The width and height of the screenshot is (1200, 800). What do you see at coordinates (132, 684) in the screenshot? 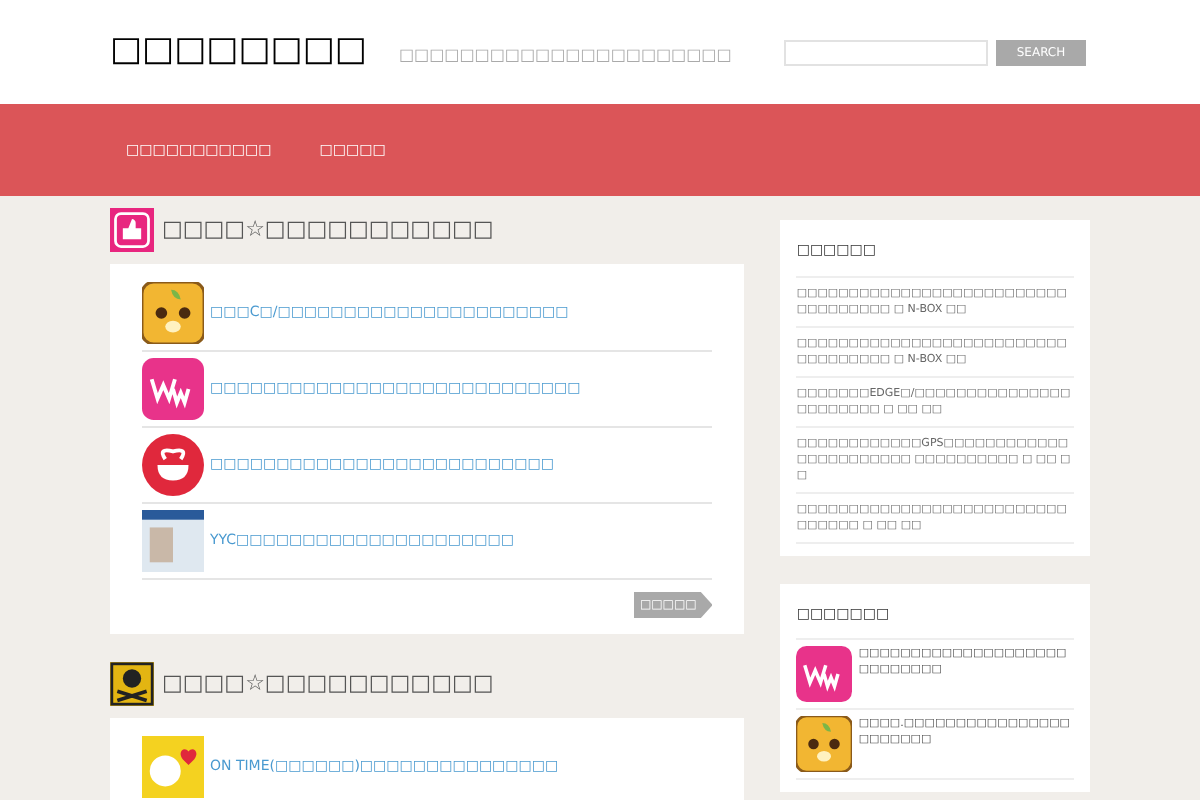
I see `skull-icon` at bounding box center [132, 684].